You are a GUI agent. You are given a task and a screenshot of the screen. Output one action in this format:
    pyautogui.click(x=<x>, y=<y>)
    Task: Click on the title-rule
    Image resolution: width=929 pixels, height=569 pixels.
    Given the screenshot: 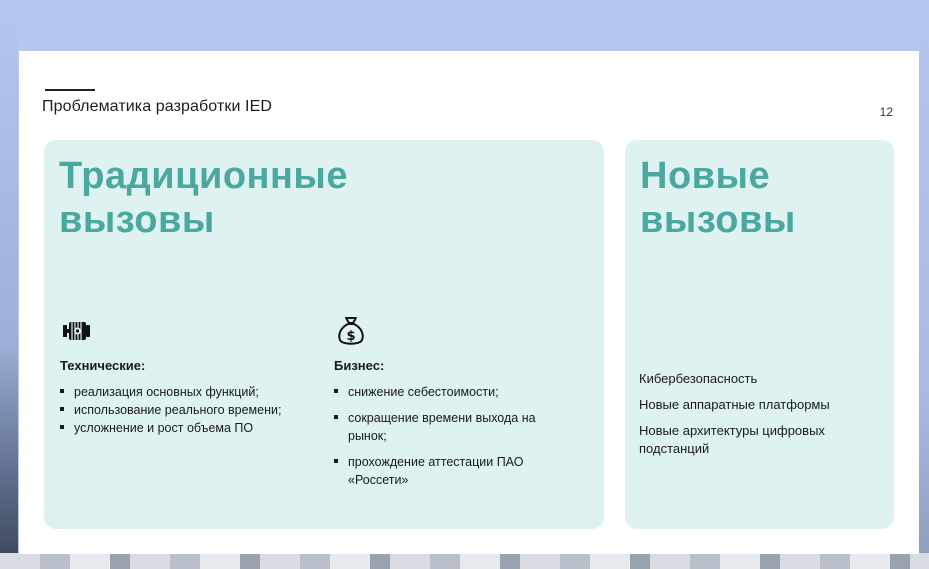 What is the action you would take?
    pyautogui.click(x=70, y=90)
    